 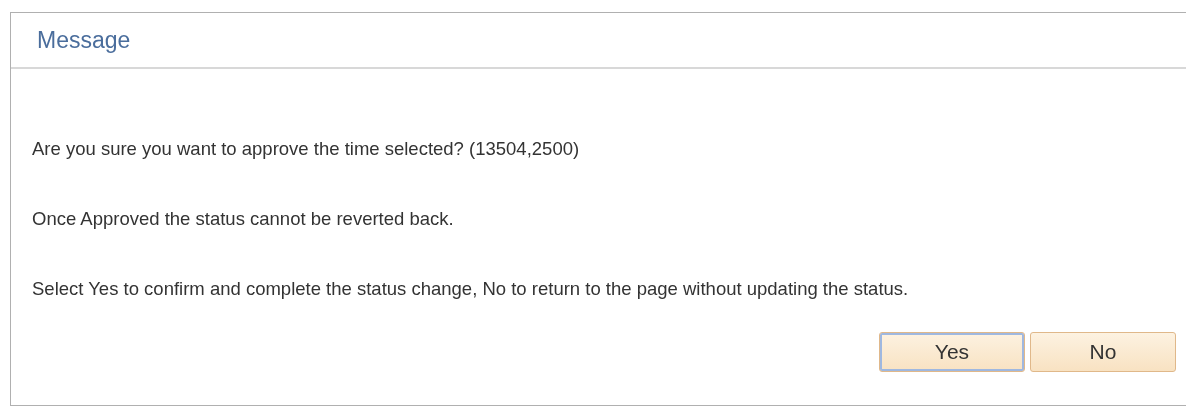 What do you see at coordinates (243, 219) in the screenshot?
I see `message-text: Once Approved the status cannot be reverted back.` at bounding box center [243, 219].